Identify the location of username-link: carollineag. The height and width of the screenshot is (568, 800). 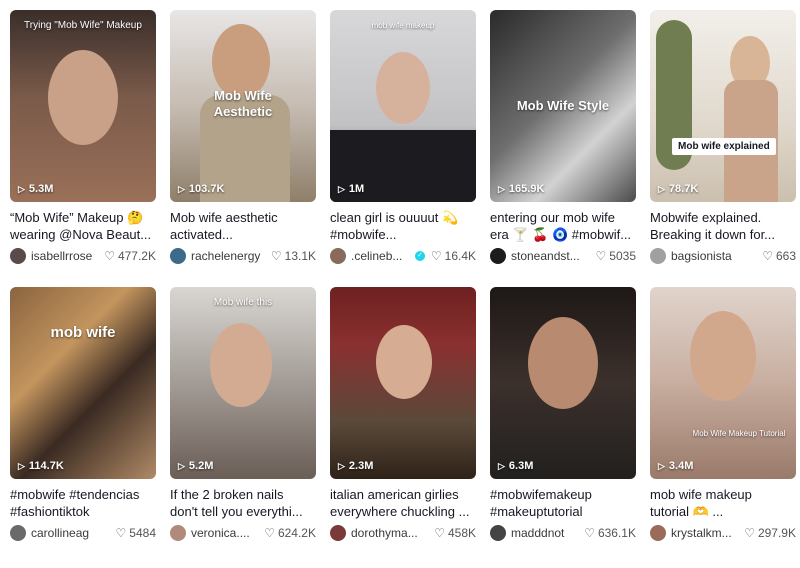
(70, 533).